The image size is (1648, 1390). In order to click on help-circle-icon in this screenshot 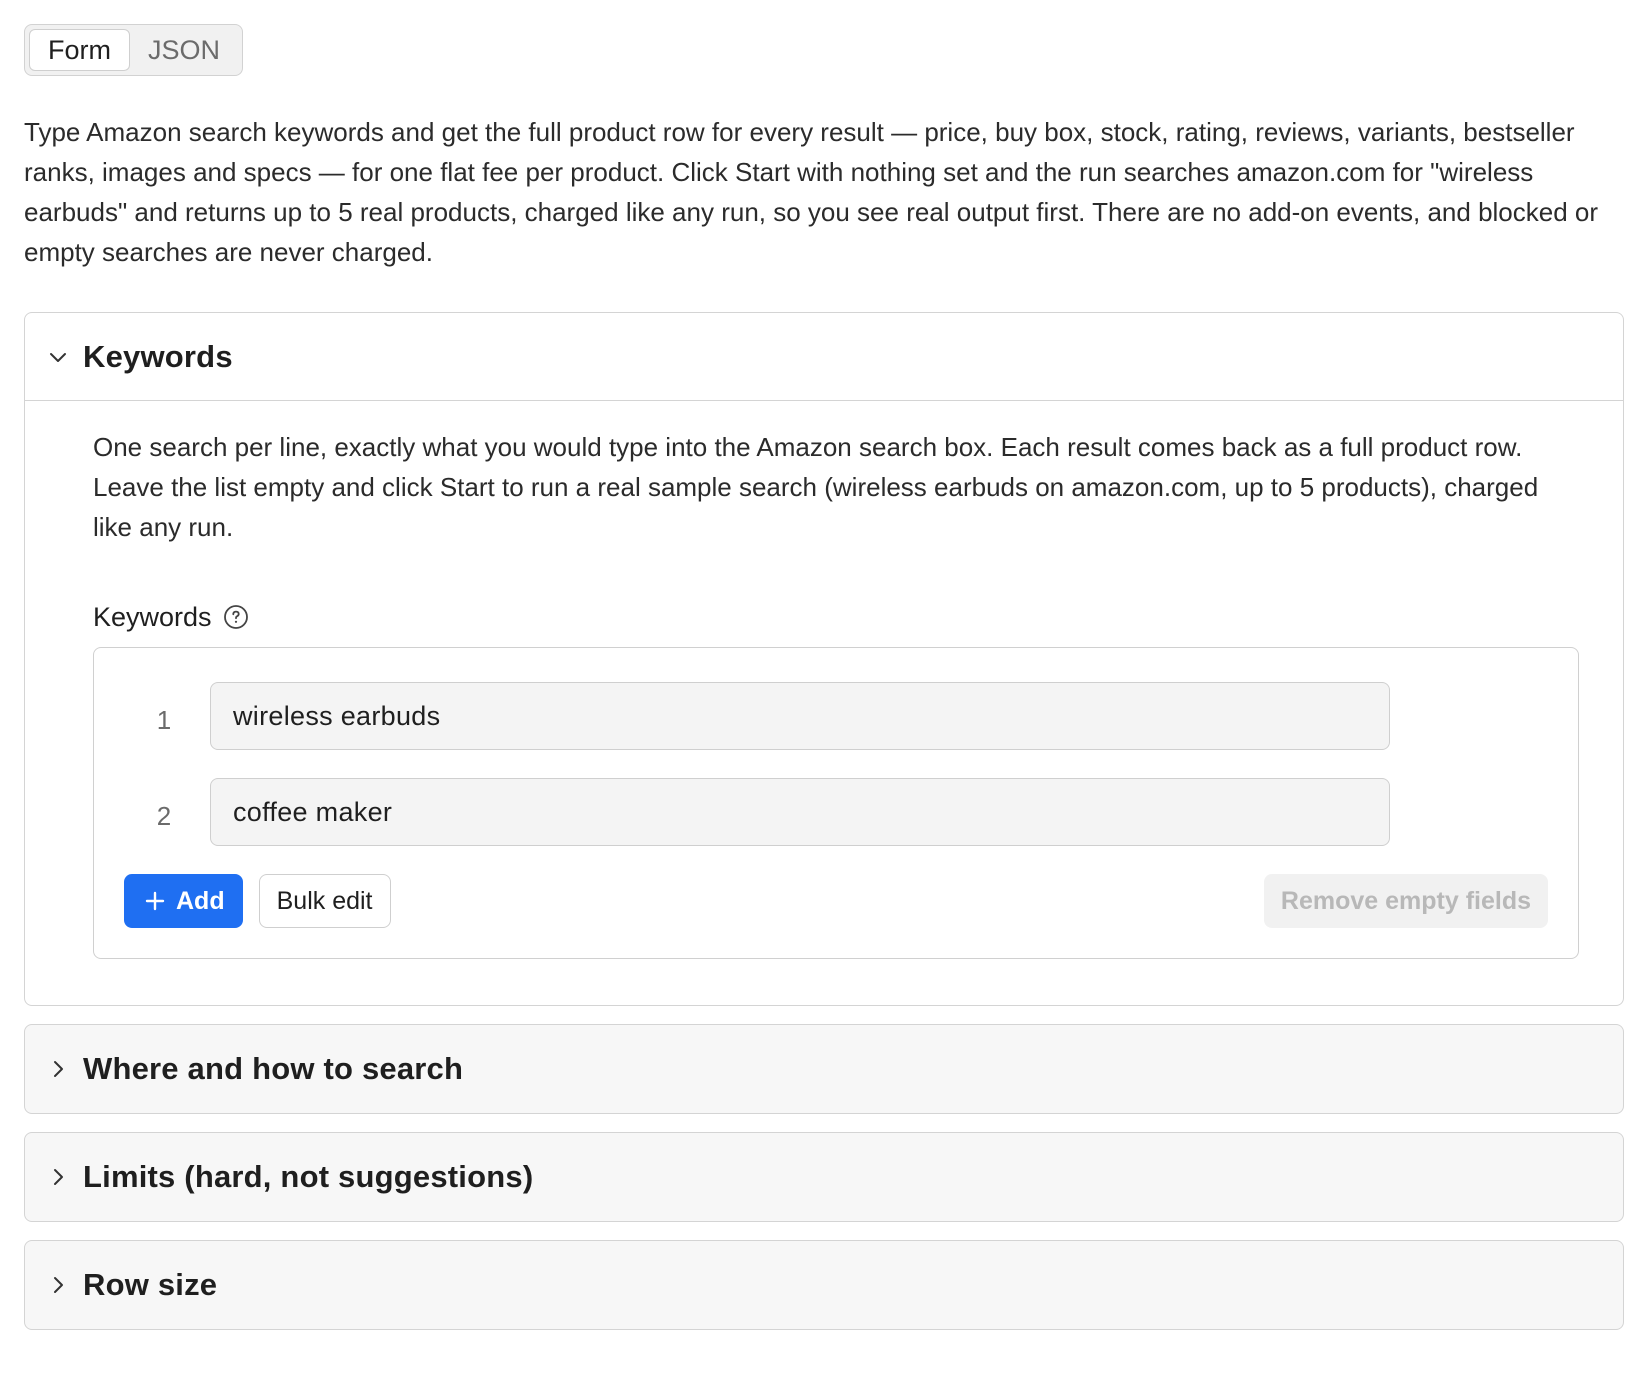, I will do `click(236, 617)`.